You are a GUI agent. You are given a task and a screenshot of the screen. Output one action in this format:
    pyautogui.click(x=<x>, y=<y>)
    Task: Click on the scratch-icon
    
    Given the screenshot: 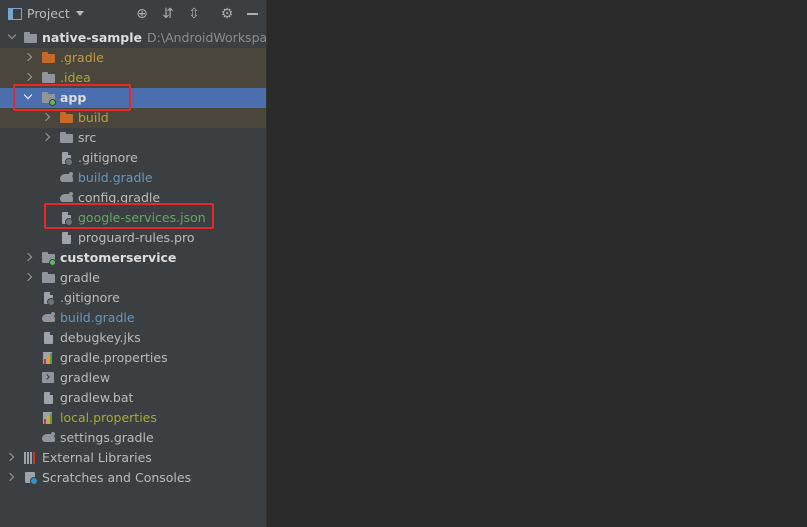 What is the action you would take?
    pyautogui.click(x=31, y=478)
    